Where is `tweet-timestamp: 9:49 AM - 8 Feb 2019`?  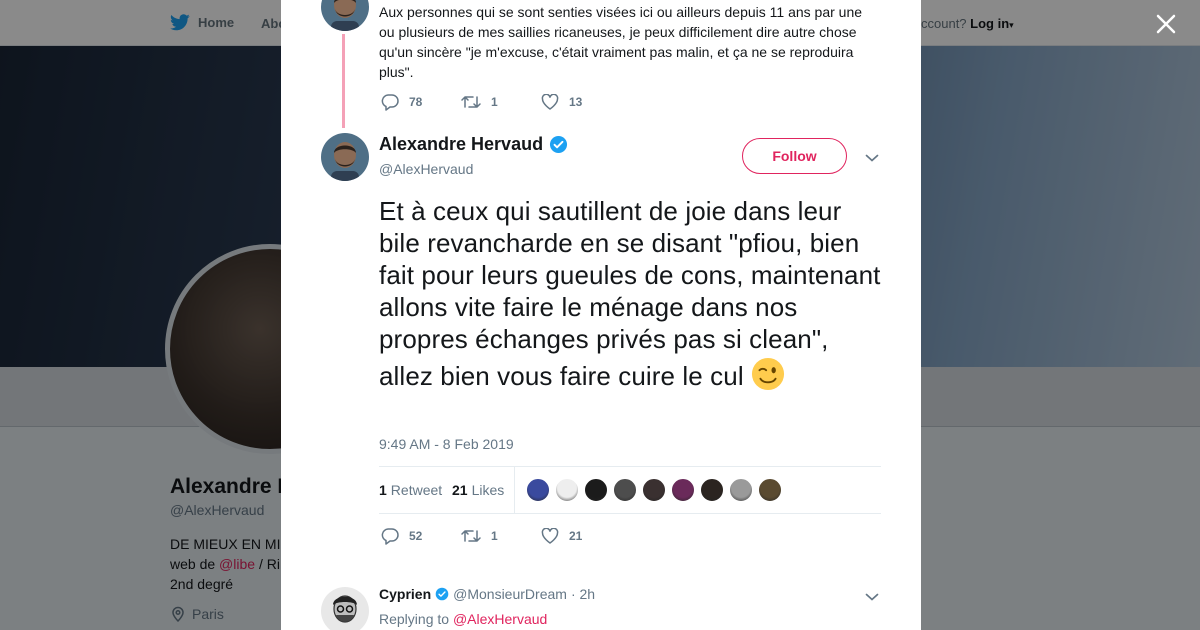
tweet-timestamp: 9:49 AM - 8 Feb 2019 is located at coordinates (446, 444).